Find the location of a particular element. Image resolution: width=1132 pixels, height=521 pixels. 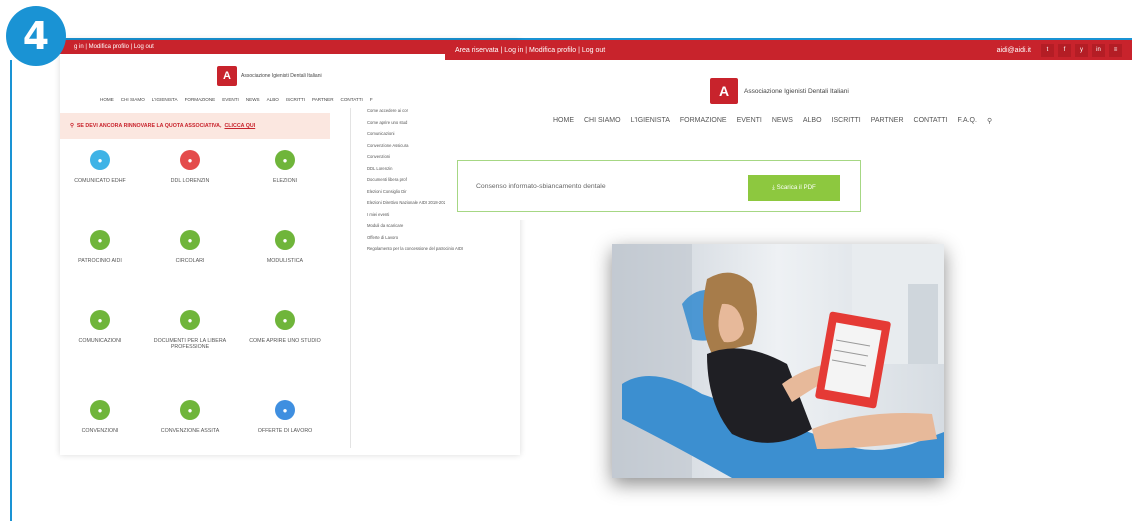

tile-1: ● COMUNICATO EDHF is located at coordinates (105, 167).